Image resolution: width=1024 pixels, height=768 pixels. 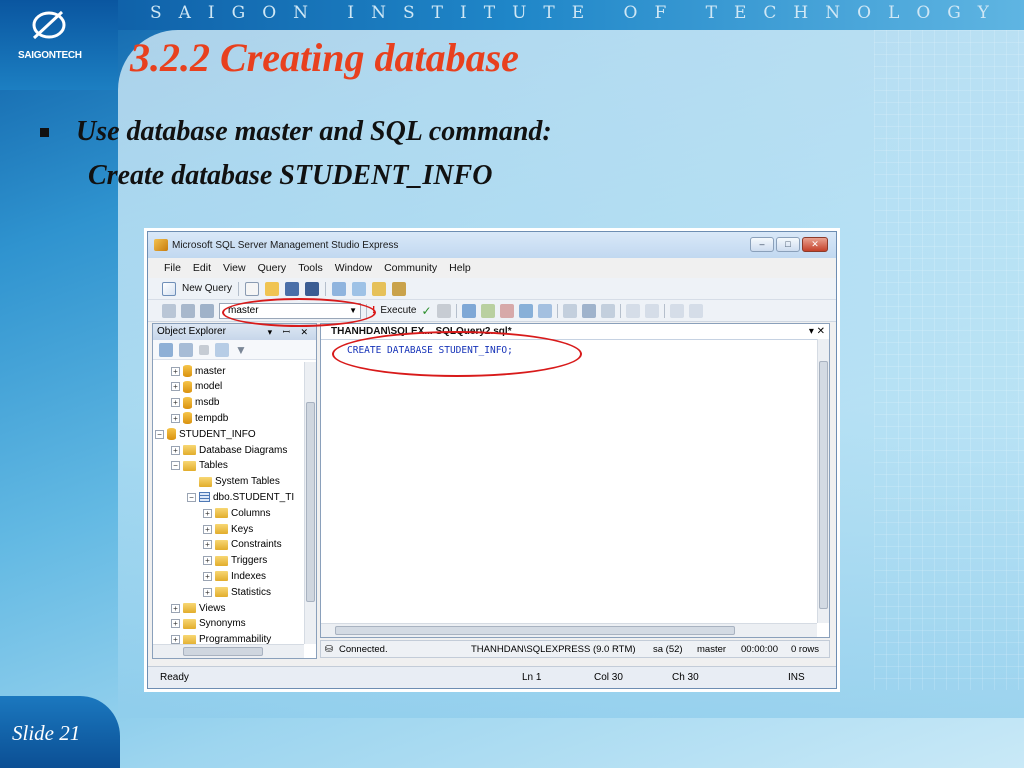 What do you see at coordinates (233, 482) in the screenshot?
I see `tree-item: System Tables` at bounding box center [233, 482].